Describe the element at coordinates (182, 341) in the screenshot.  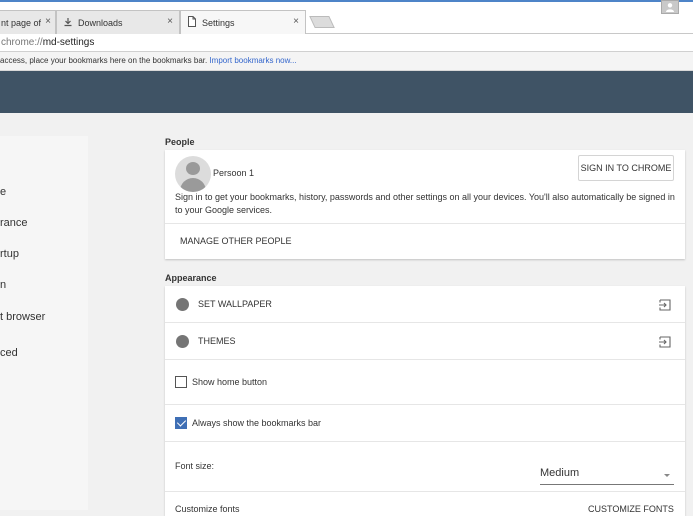
I see `themes-icon` at that location.